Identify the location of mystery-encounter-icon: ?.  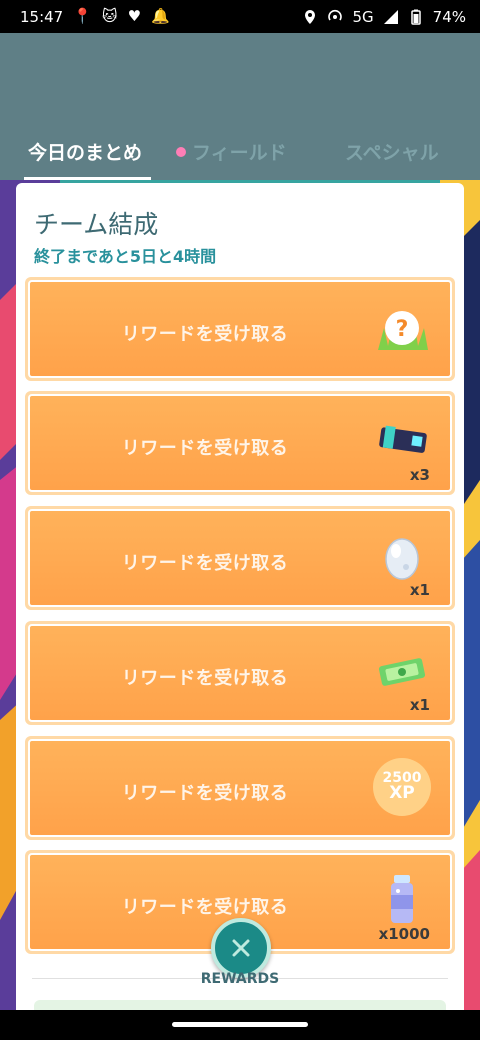
(403, 330).